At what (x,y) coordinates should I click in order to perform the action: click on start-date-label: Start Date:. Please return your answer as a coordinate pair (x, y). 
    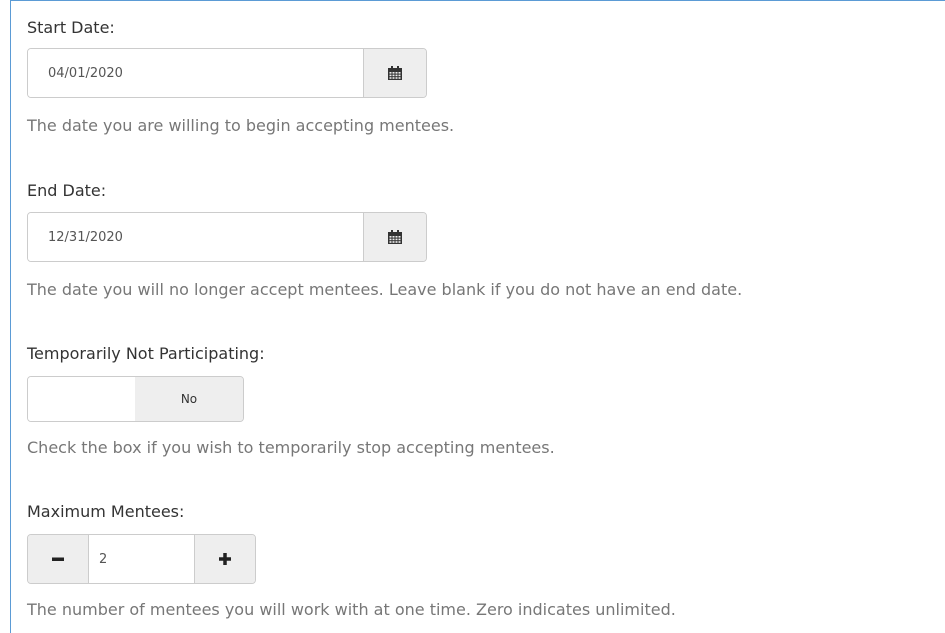
    Looking at the image, I should click on (71, 27).